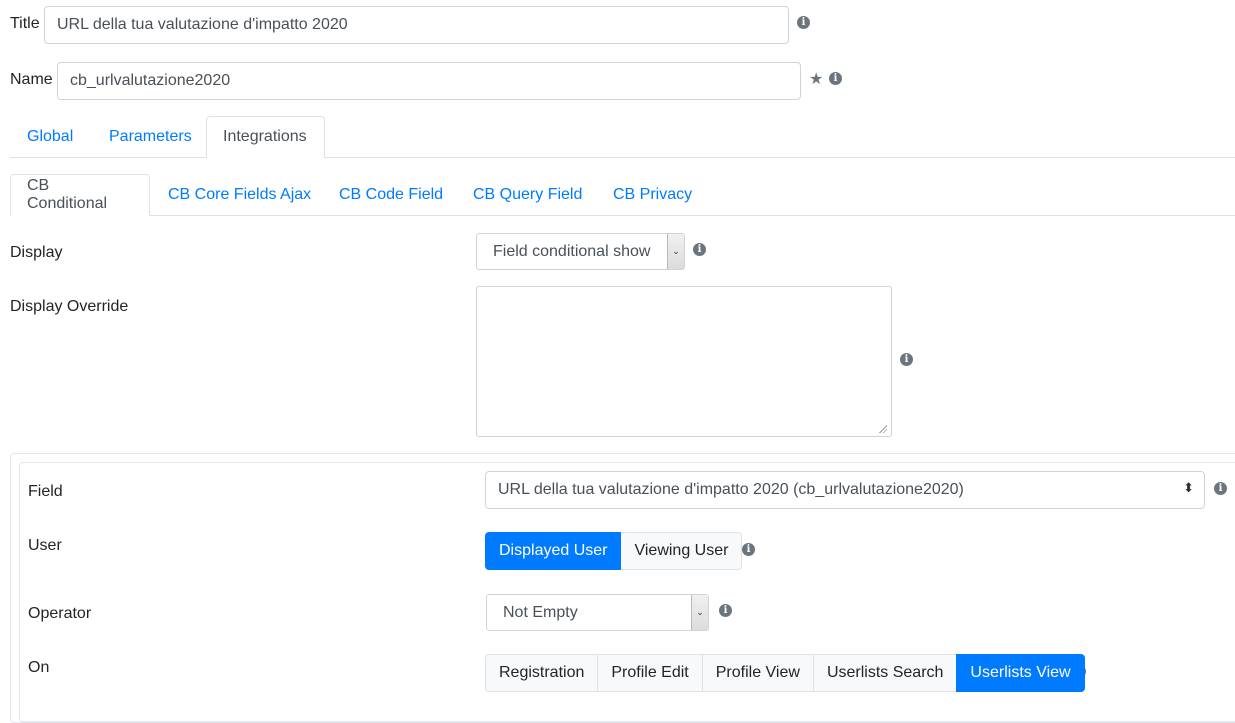 This screenshot has width=1235, height=723. I want to click on tab-cb-code-field: CB Code Field, so click(391, 194).